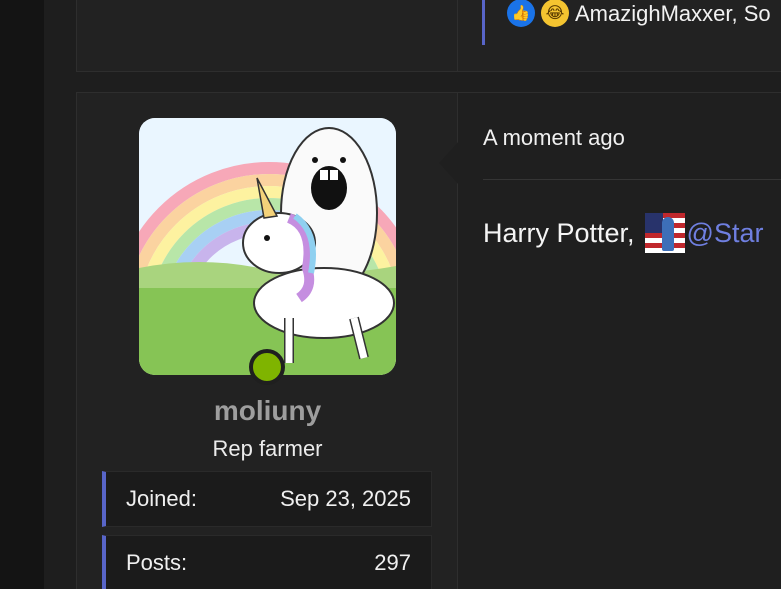  Describe the element at coordinates (521, 13) in the screenshot. I see `thumbs-up-icon: 👍` at that location.